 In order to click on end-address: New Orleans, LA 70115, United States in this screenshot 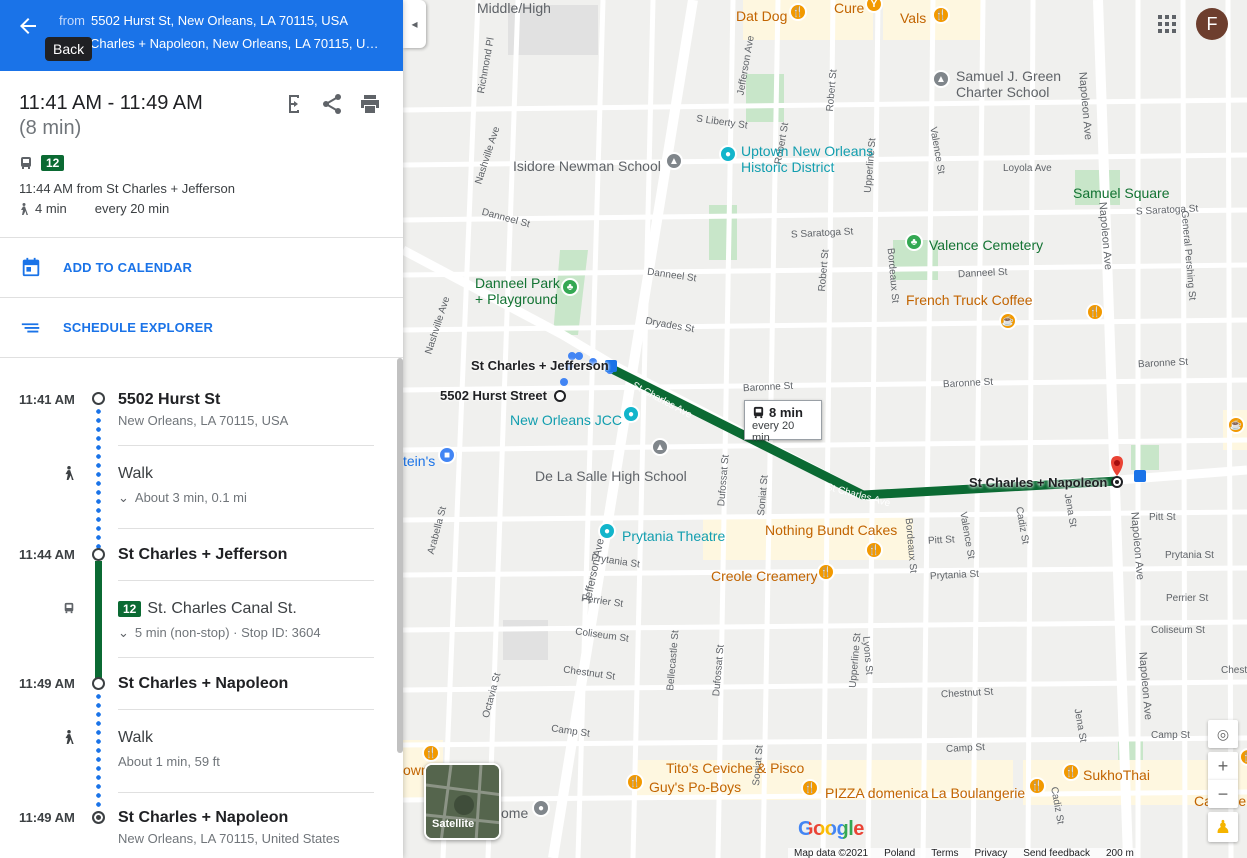, I will do `click(229, 838)`.